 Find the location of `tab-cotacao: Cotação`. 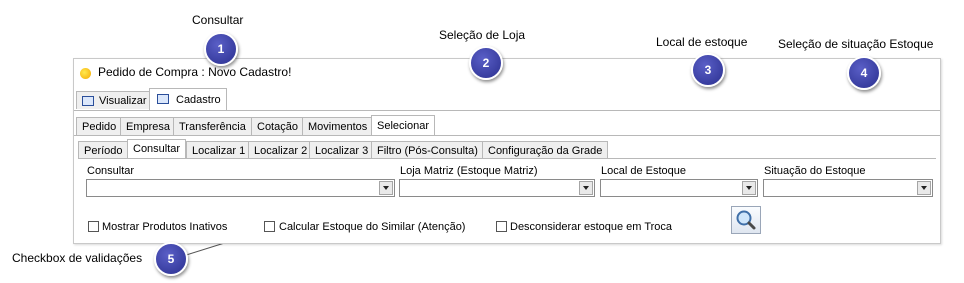

tab-cotacao: Cotação is located at coordinates (277, 126).